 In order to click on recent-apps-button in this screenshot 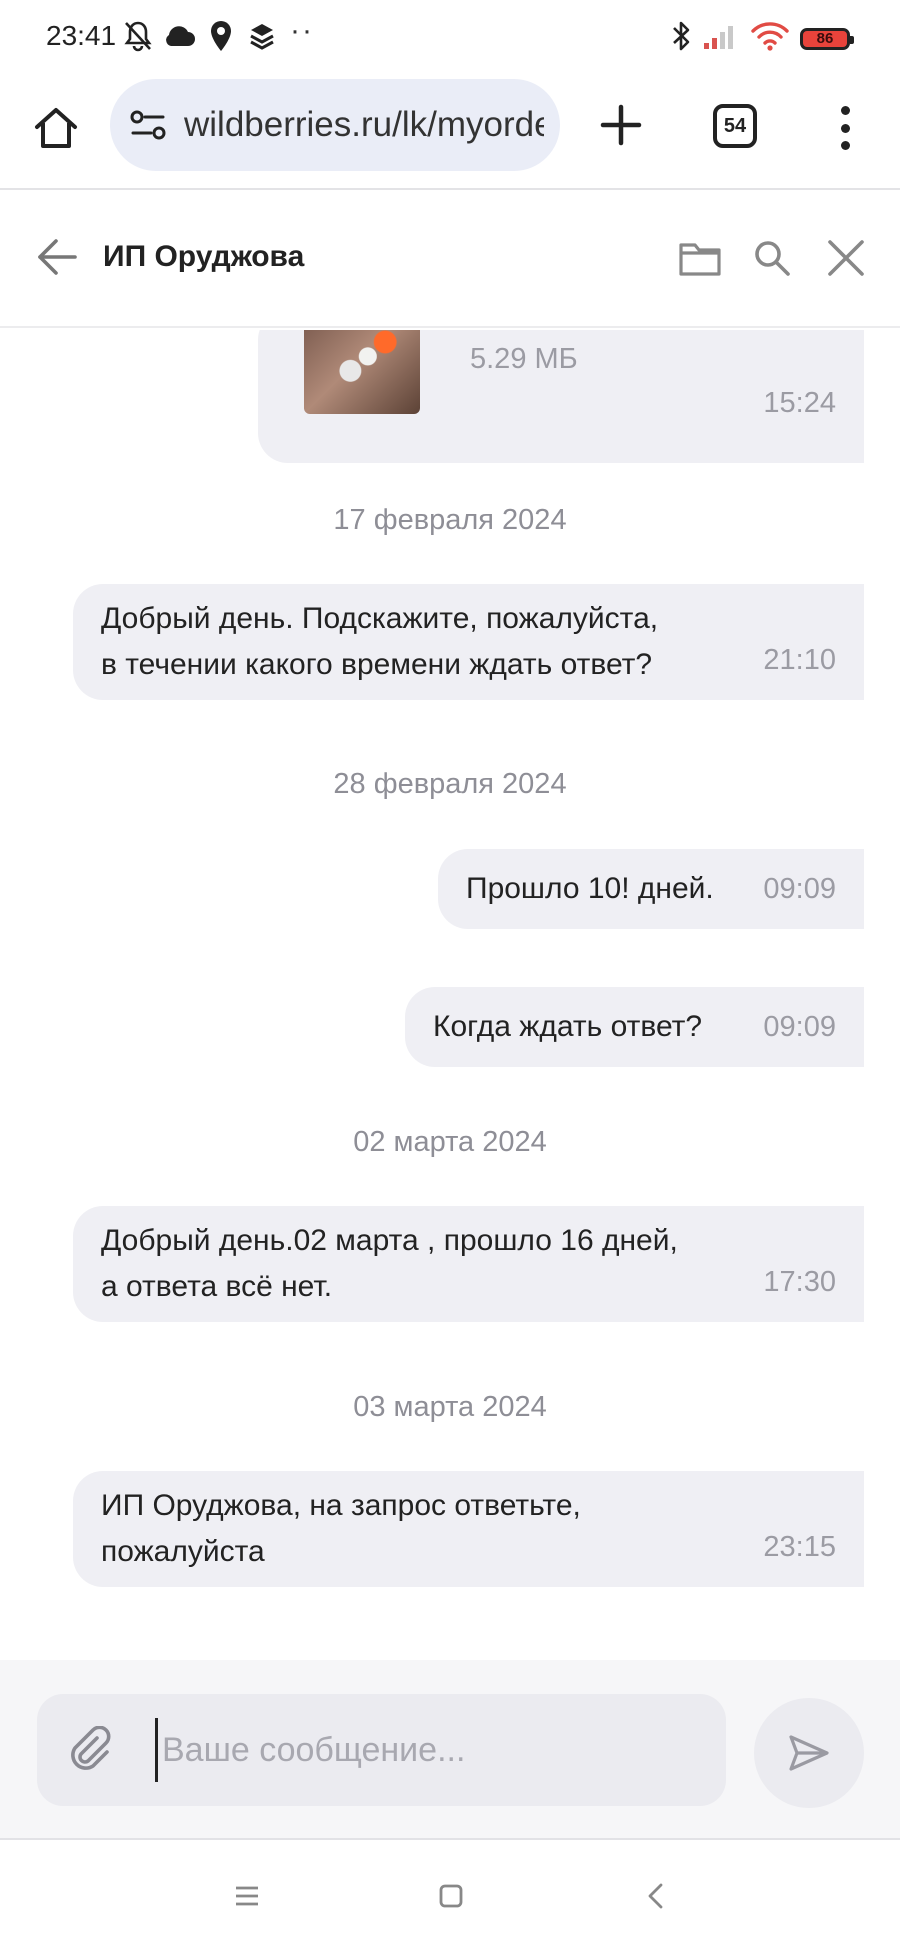, I will do `click(247, 1896)`.